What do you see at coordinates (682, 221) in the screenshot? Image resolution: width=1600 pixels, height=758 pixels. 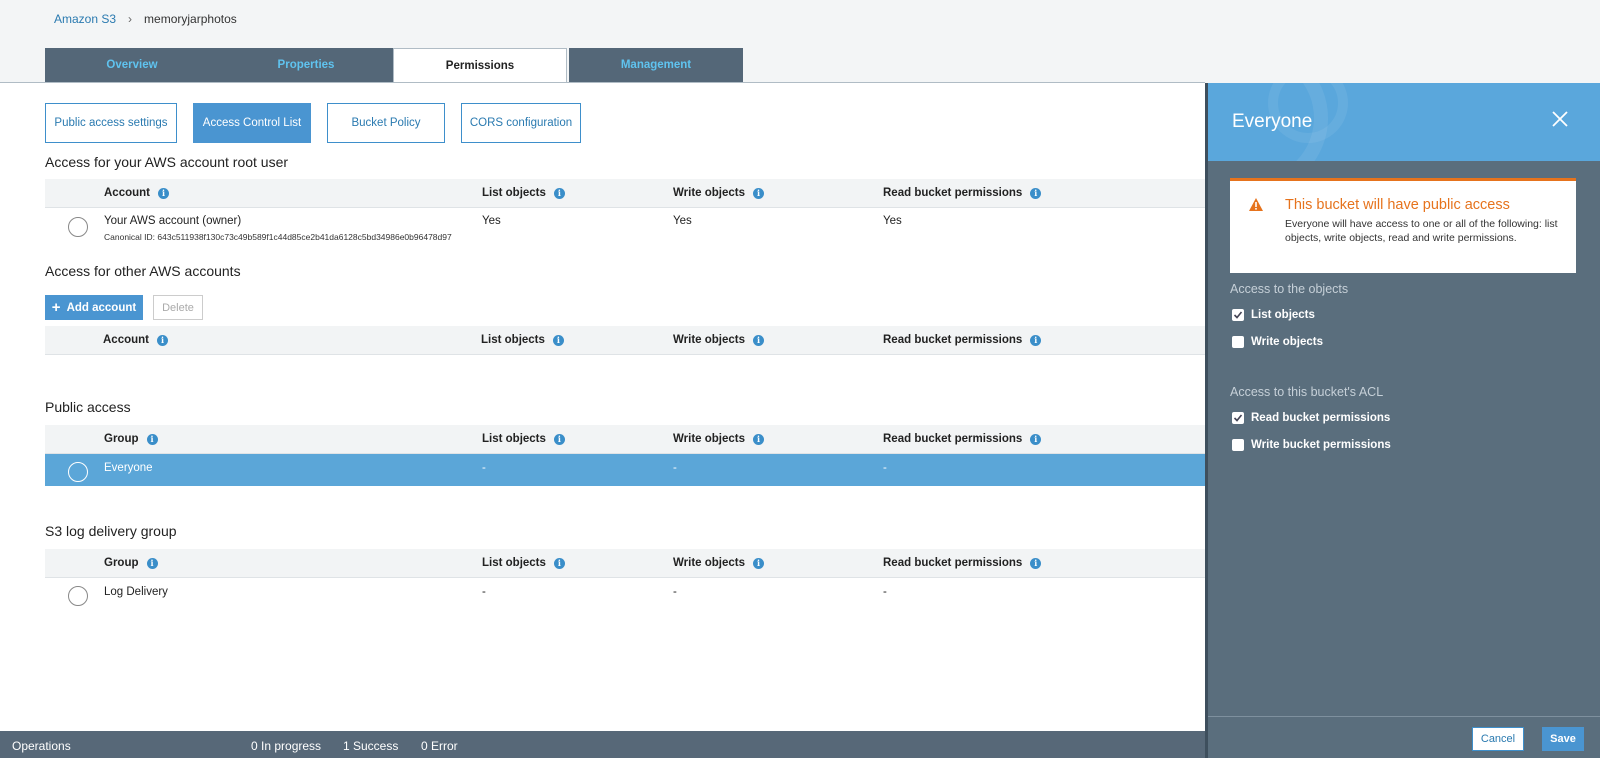 I see `cell-write: Yes` at bounding box center [682, 221].